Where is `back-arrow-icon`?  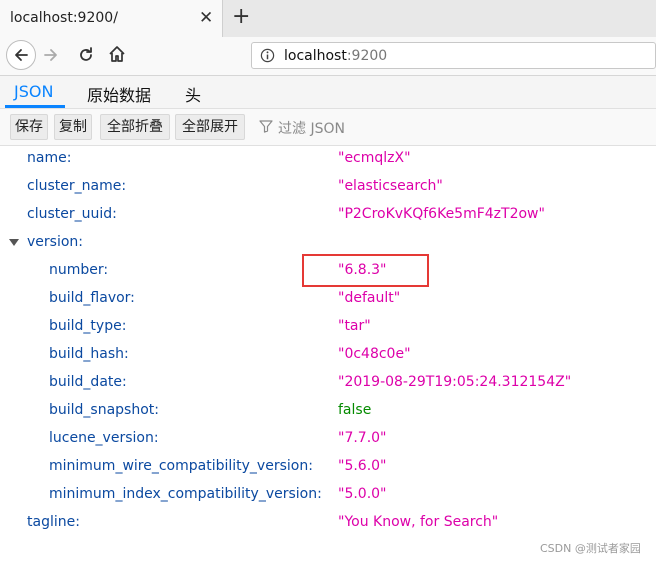
back-arrow-icon is located at coordinates (21, 55).